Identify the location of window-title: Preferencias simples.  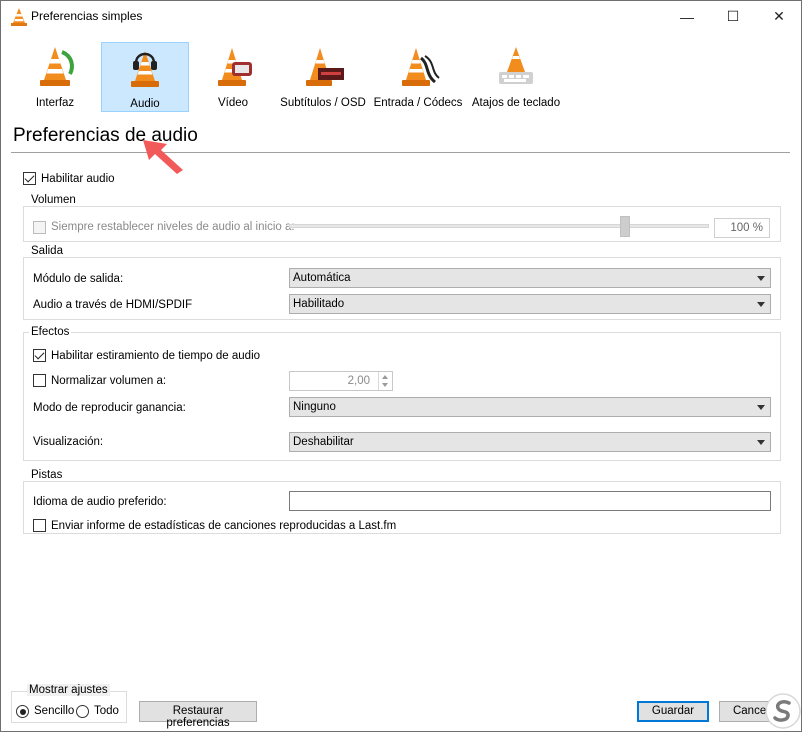
(87, 16).